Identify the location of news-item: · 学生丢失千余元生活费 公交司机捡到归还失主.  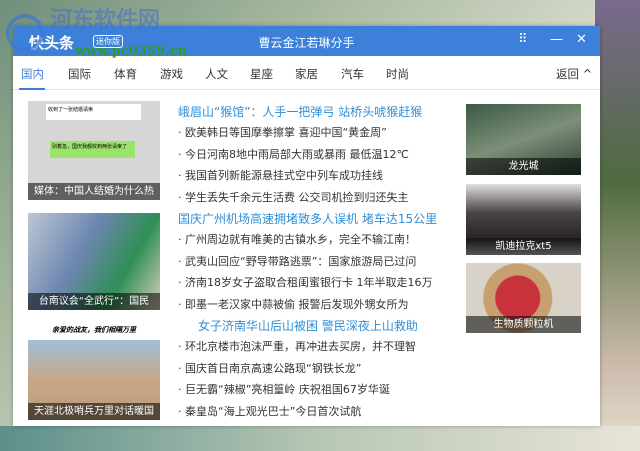
(293, 197).